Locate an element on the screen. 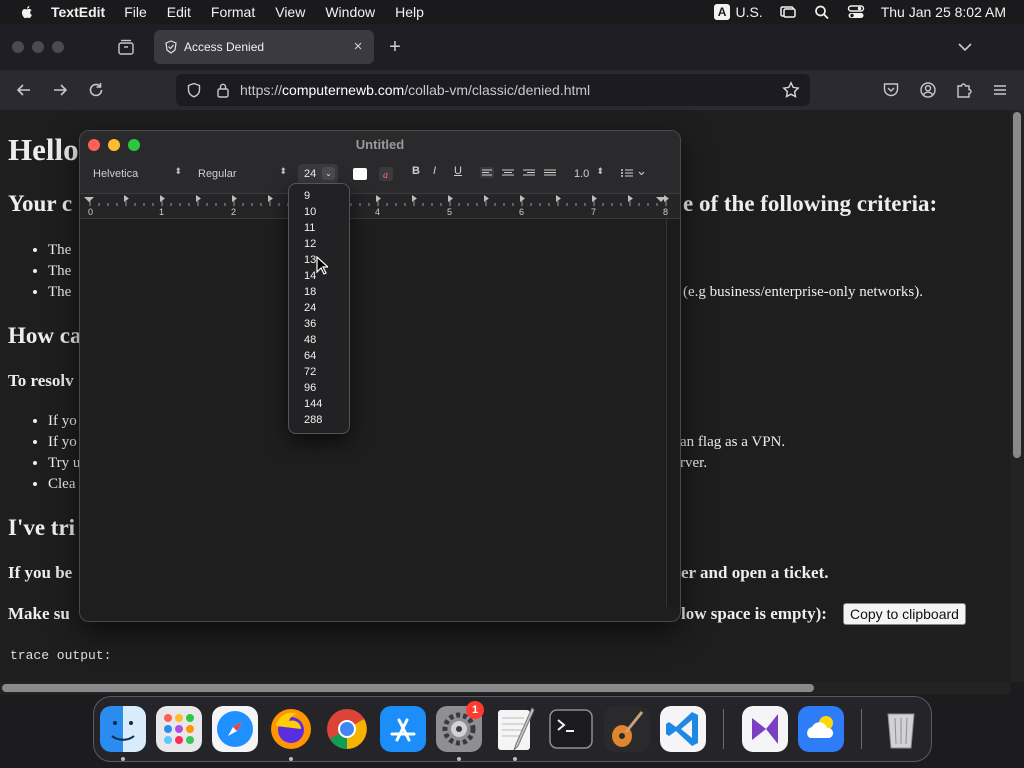 Image resolution: width=1024 pixels, height=768 pixels. garageband-guitar-icon is located at coordinates (627, 729).